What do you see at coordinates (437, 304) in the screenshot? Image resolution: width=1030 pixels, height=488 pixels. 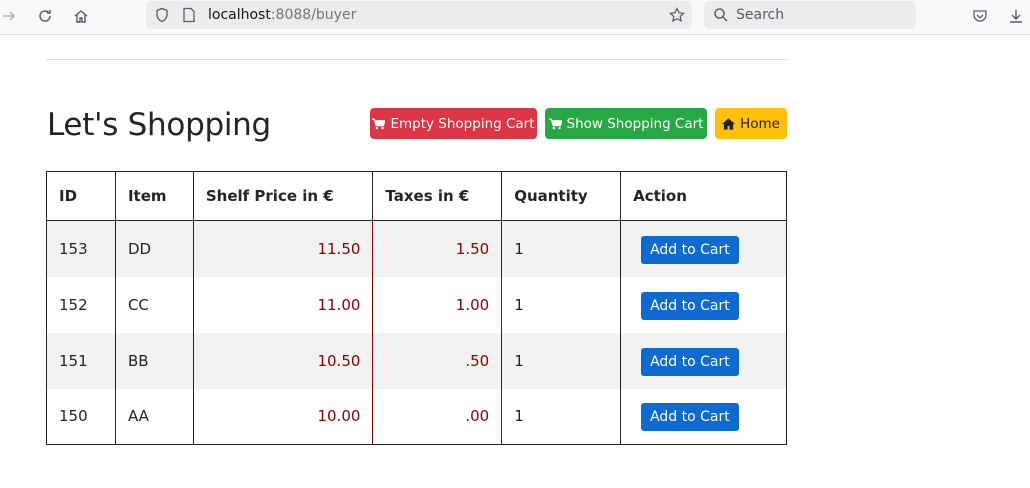 I see `cell-tax: 1.00` at bounding box center [437, 304].